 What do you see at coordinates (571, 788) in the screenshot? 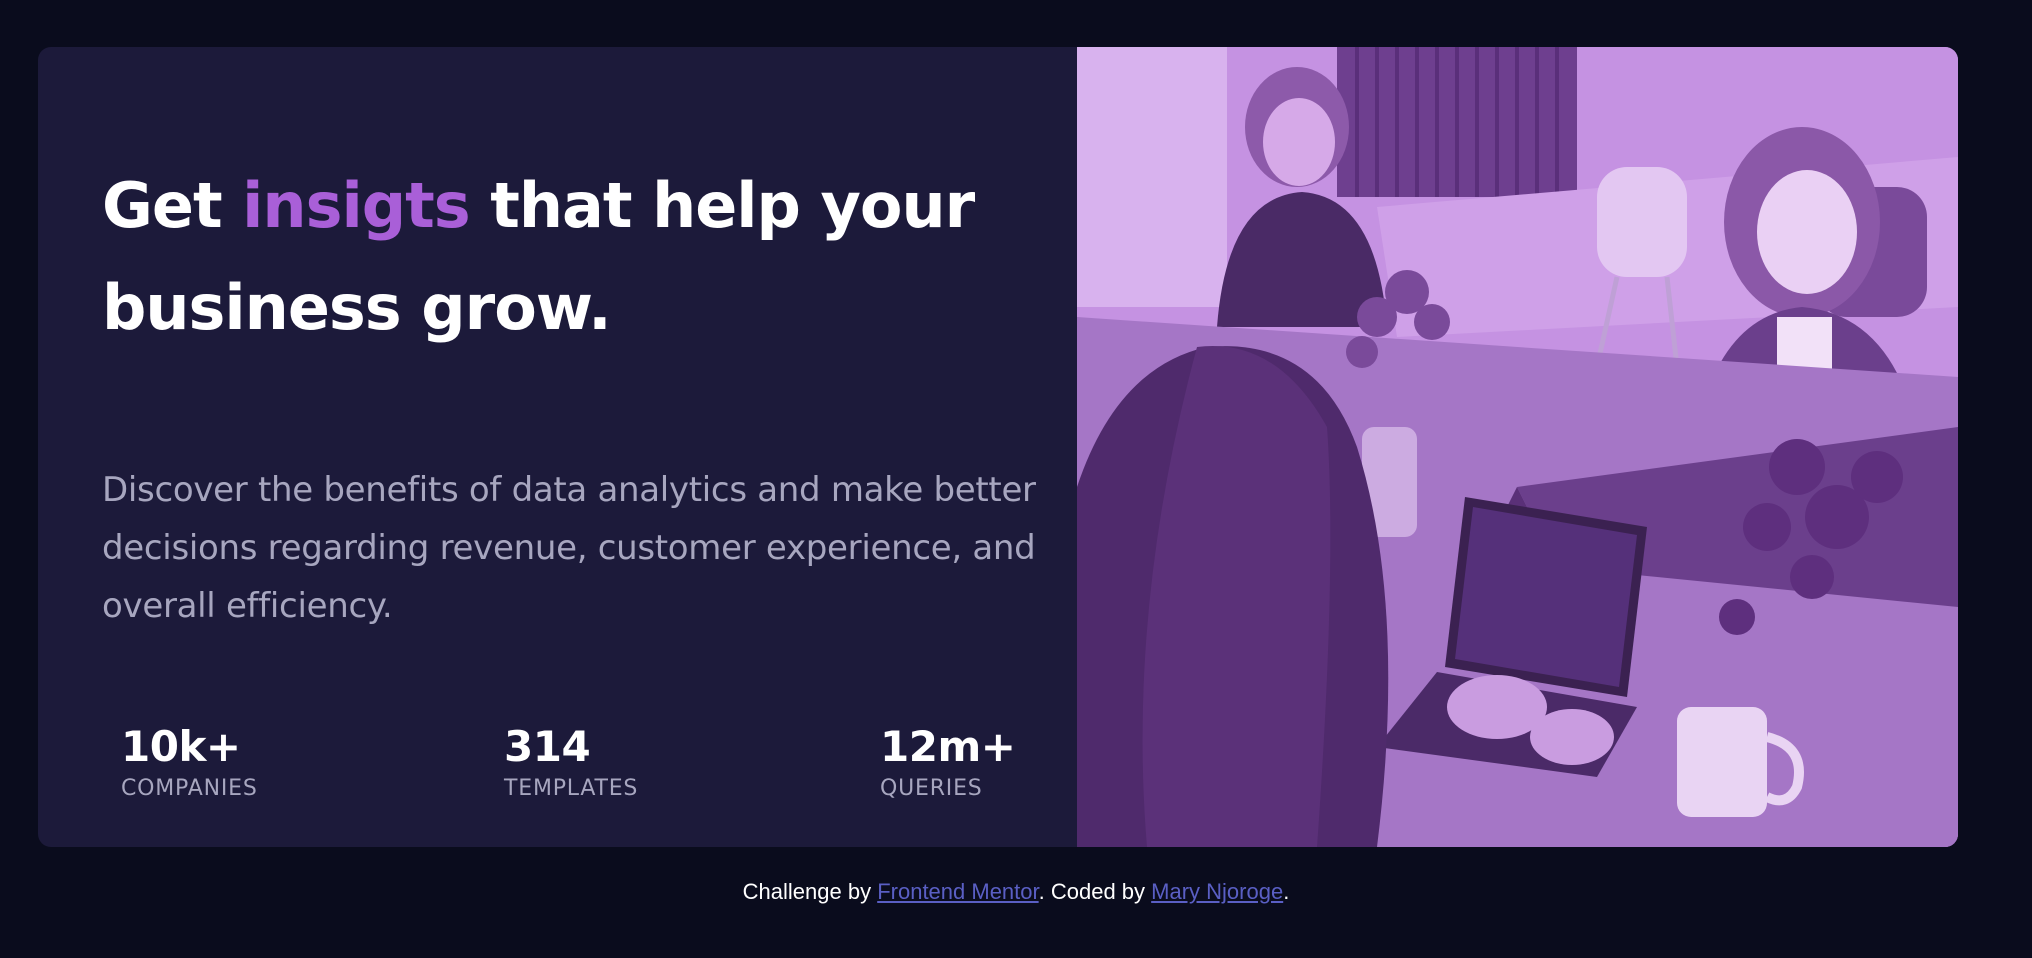
I see `stat-label: TEMPLATES` at bounding box center [571, 788].